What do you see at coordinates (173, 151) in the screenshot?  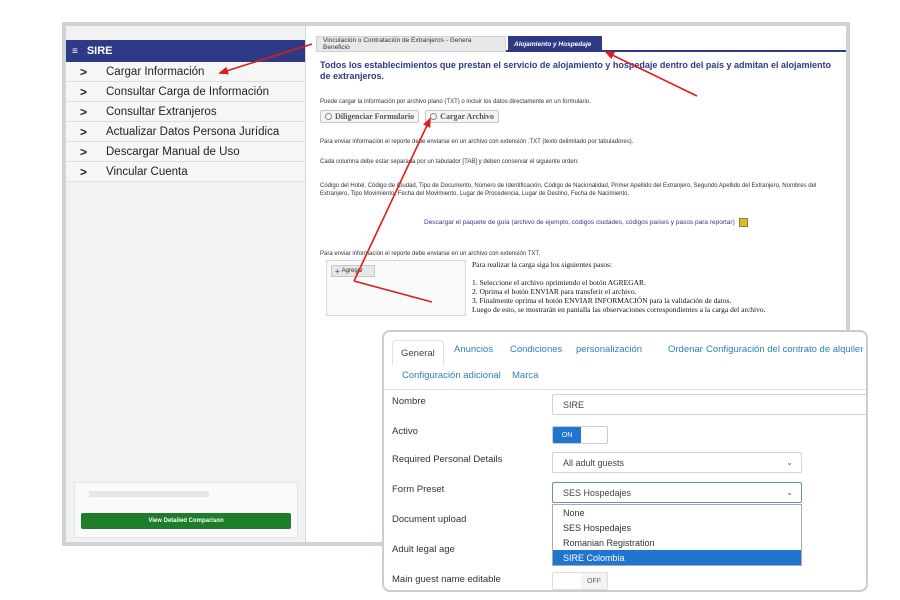 I see `sidebar-item-label: Descargar Manual de Uso` at bounding box center [173, 151].